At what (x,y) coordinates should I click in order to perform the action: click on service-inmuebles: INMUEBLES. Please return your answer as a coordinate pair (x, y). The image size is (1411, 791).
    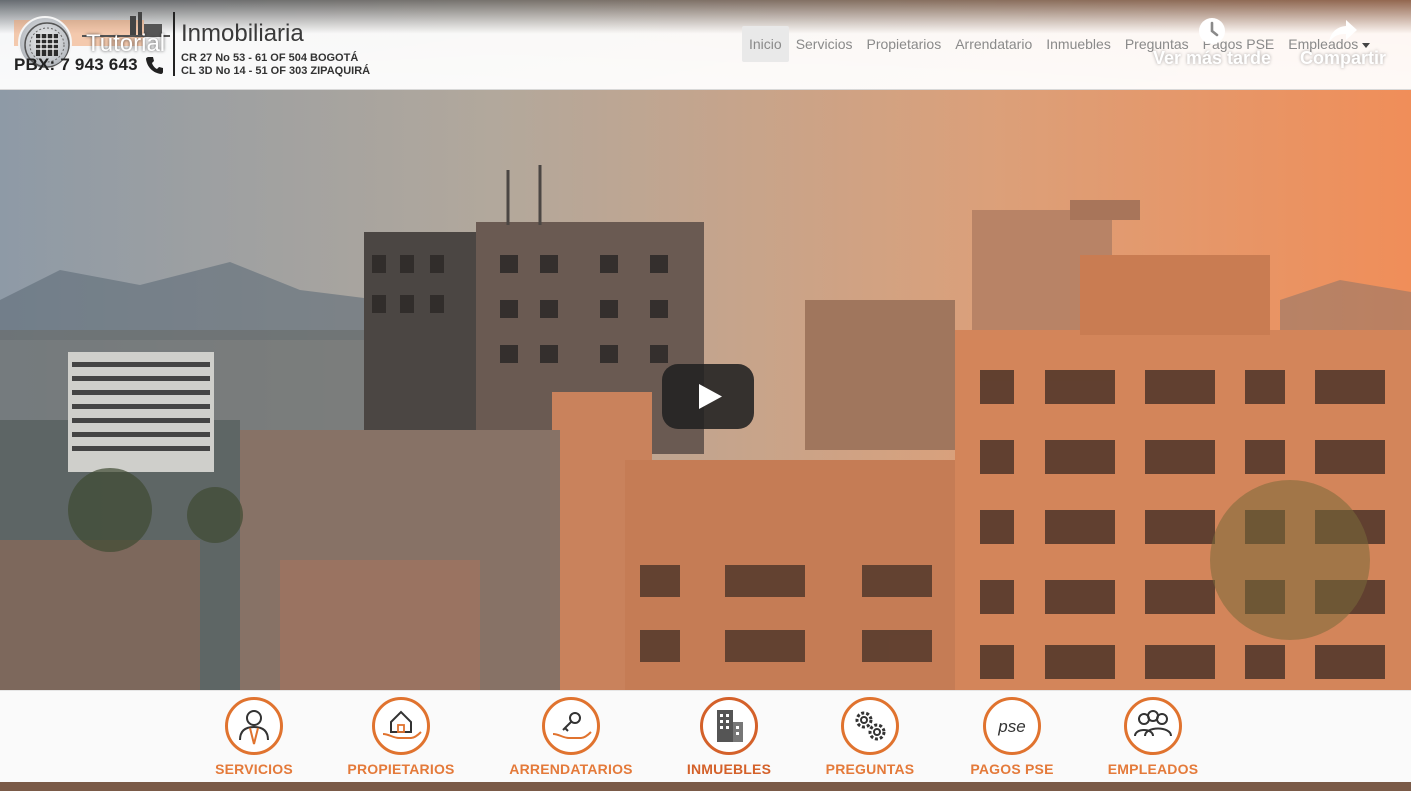
    Looking at the image, I should click on (729, 737).